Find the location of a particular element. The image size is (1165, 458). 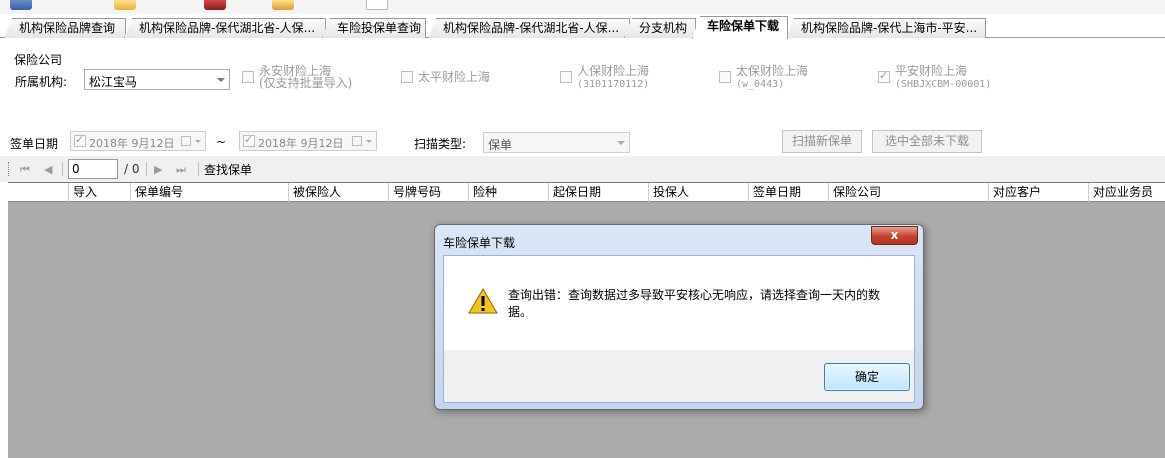

scan-new-button: 扫描新保单 is located at coordinates (822, 141).